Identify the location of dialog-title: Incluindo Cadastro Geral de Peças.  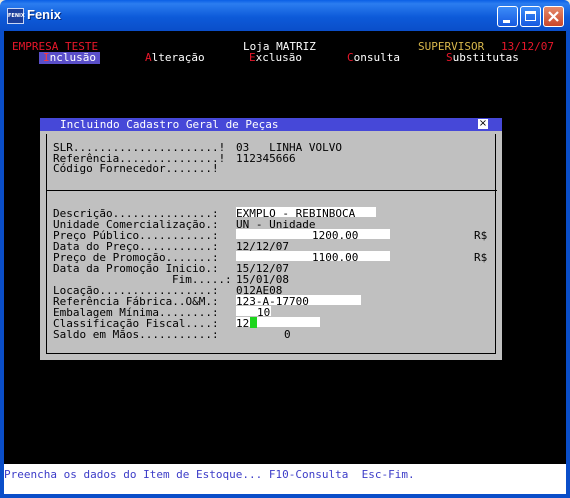
(169, 124).